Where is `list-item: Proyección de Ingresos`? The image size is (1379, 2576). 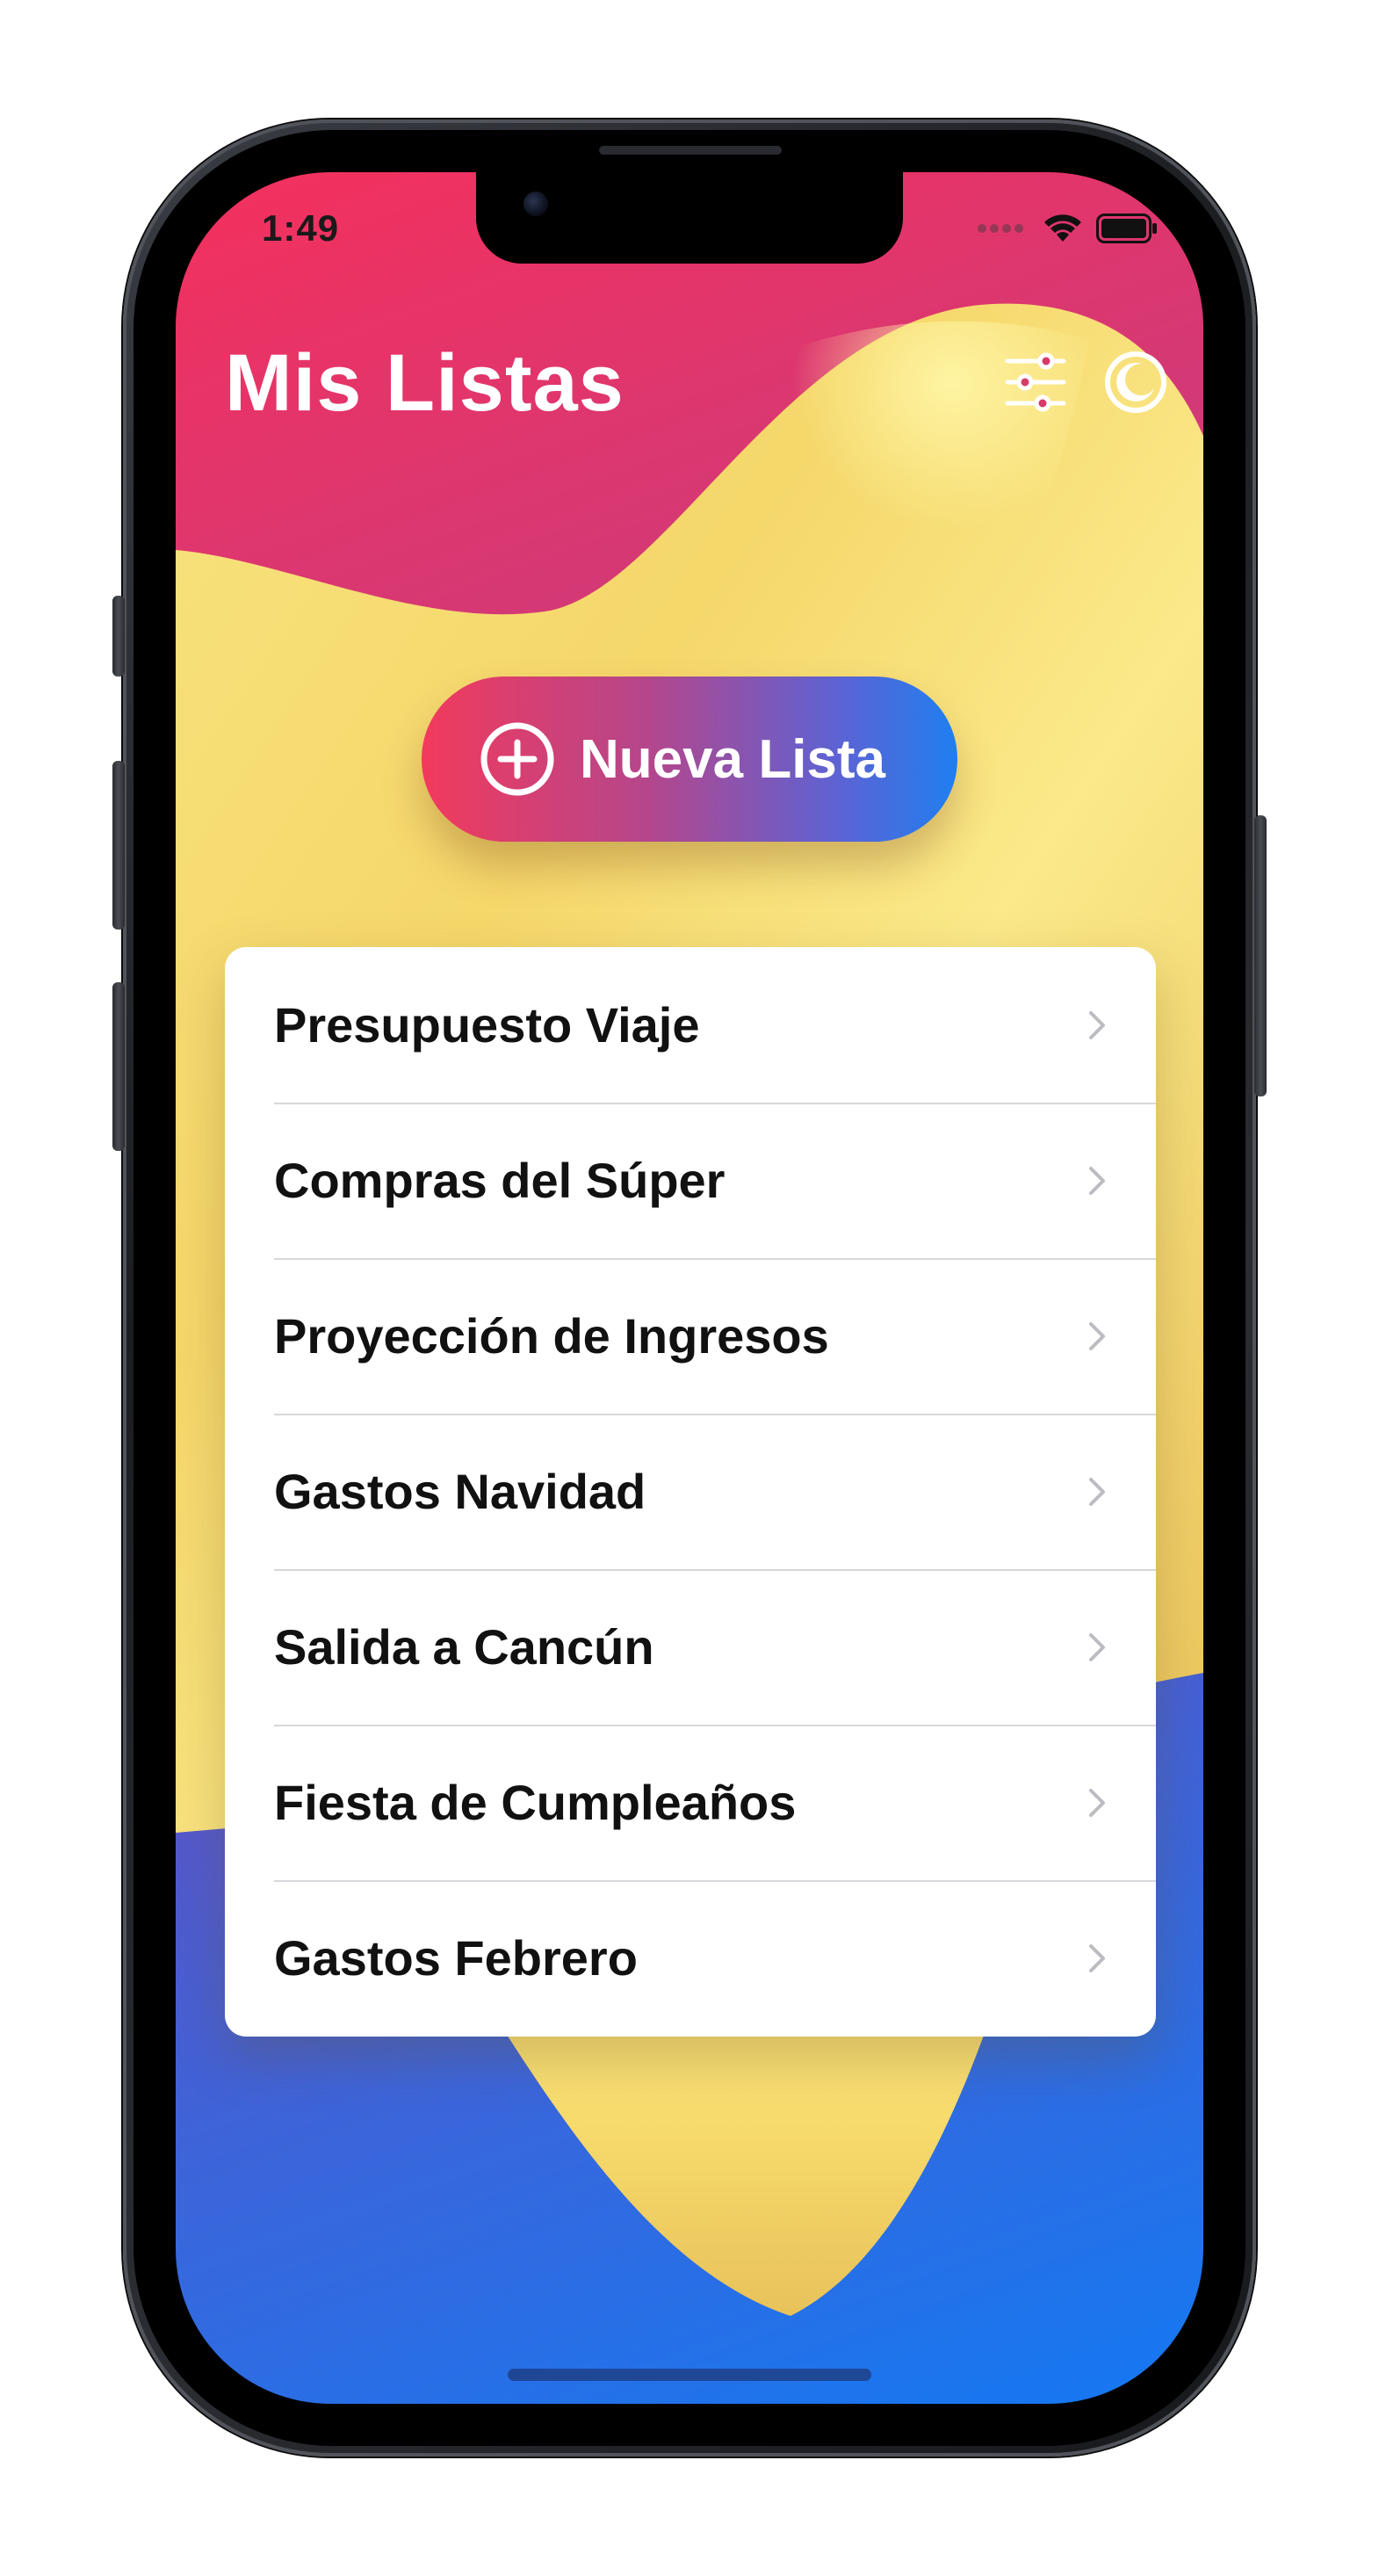
list-item: Proyección de Ingresos is located at coordinates (690, 1336).